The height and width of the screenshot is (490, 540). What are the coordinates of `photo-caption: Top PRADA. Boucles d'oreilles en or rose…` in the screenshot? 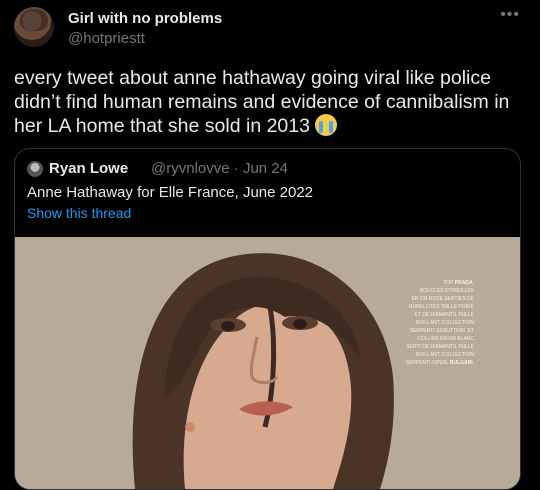 It's located at (433, 323).